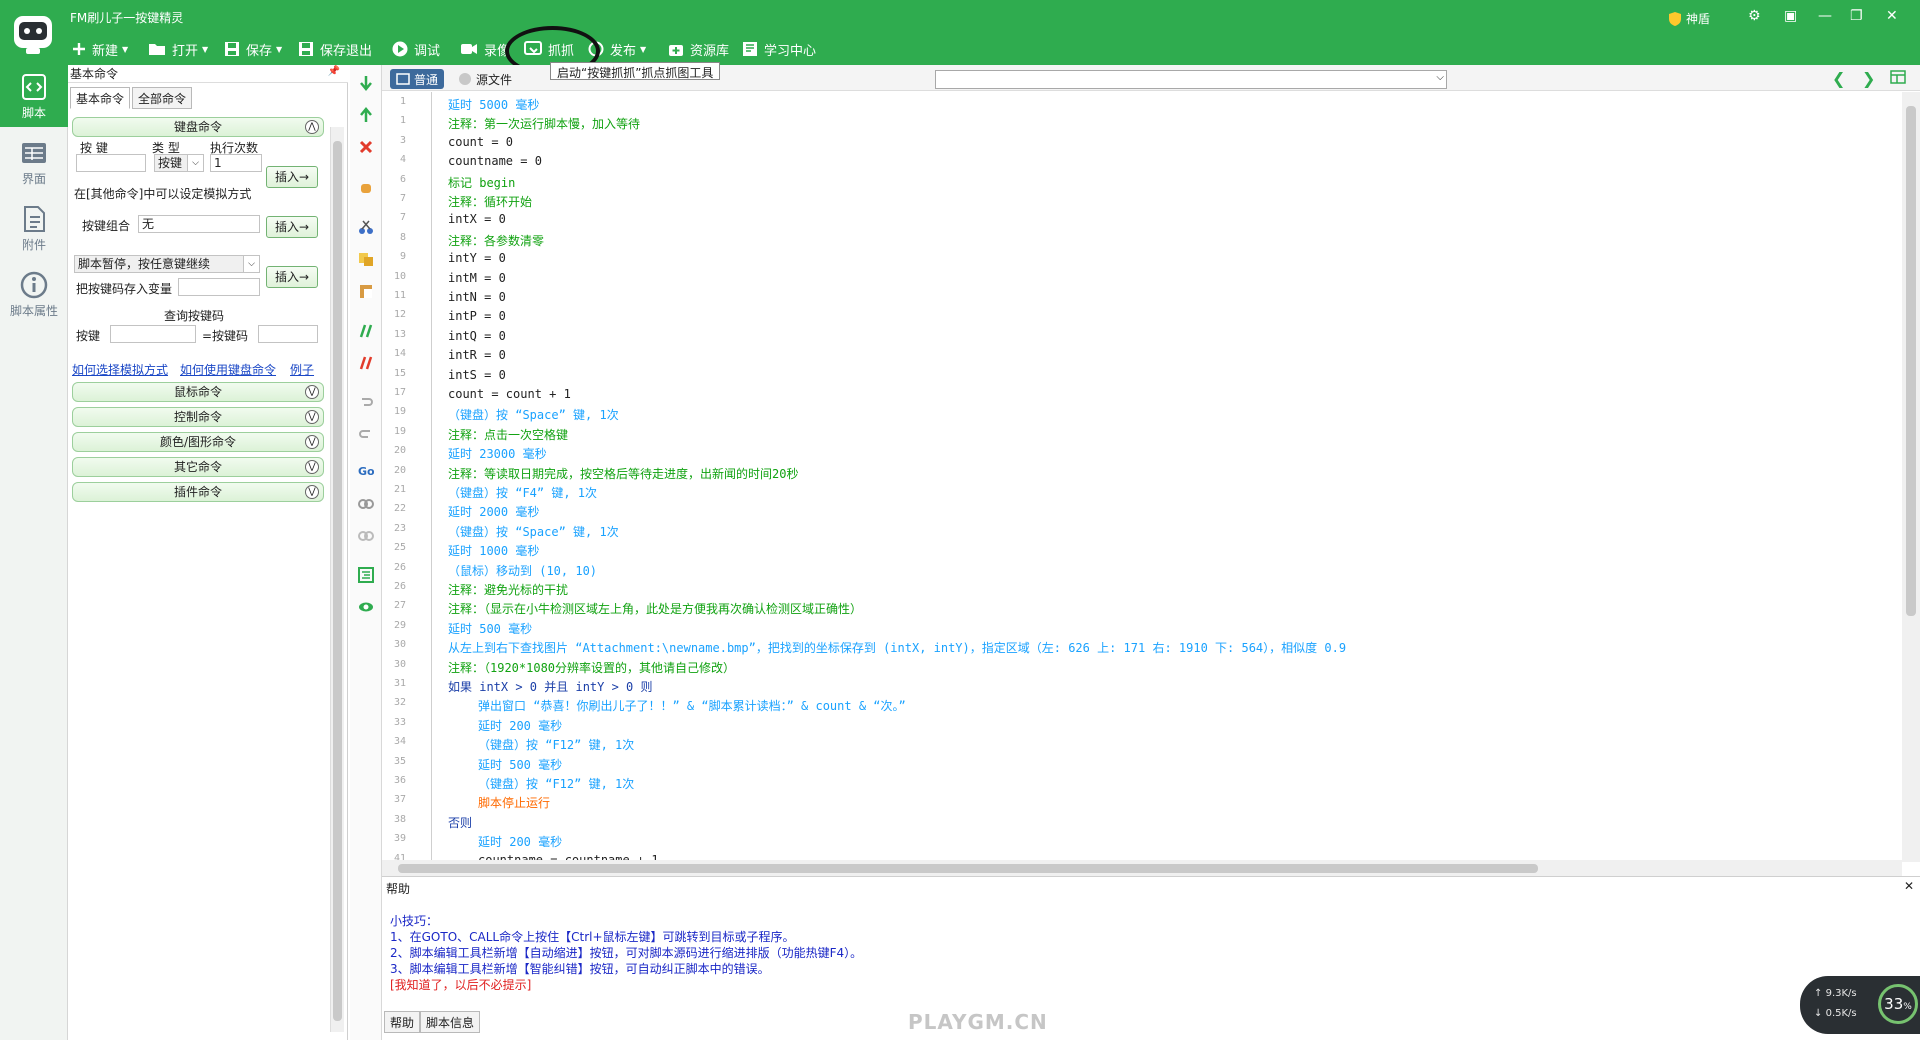 This screenshot has width=1920, height=1040. Describe the element at coordinates (335, 49) in the screenshot. I see `save-exit-button: 保存退出` at that location.